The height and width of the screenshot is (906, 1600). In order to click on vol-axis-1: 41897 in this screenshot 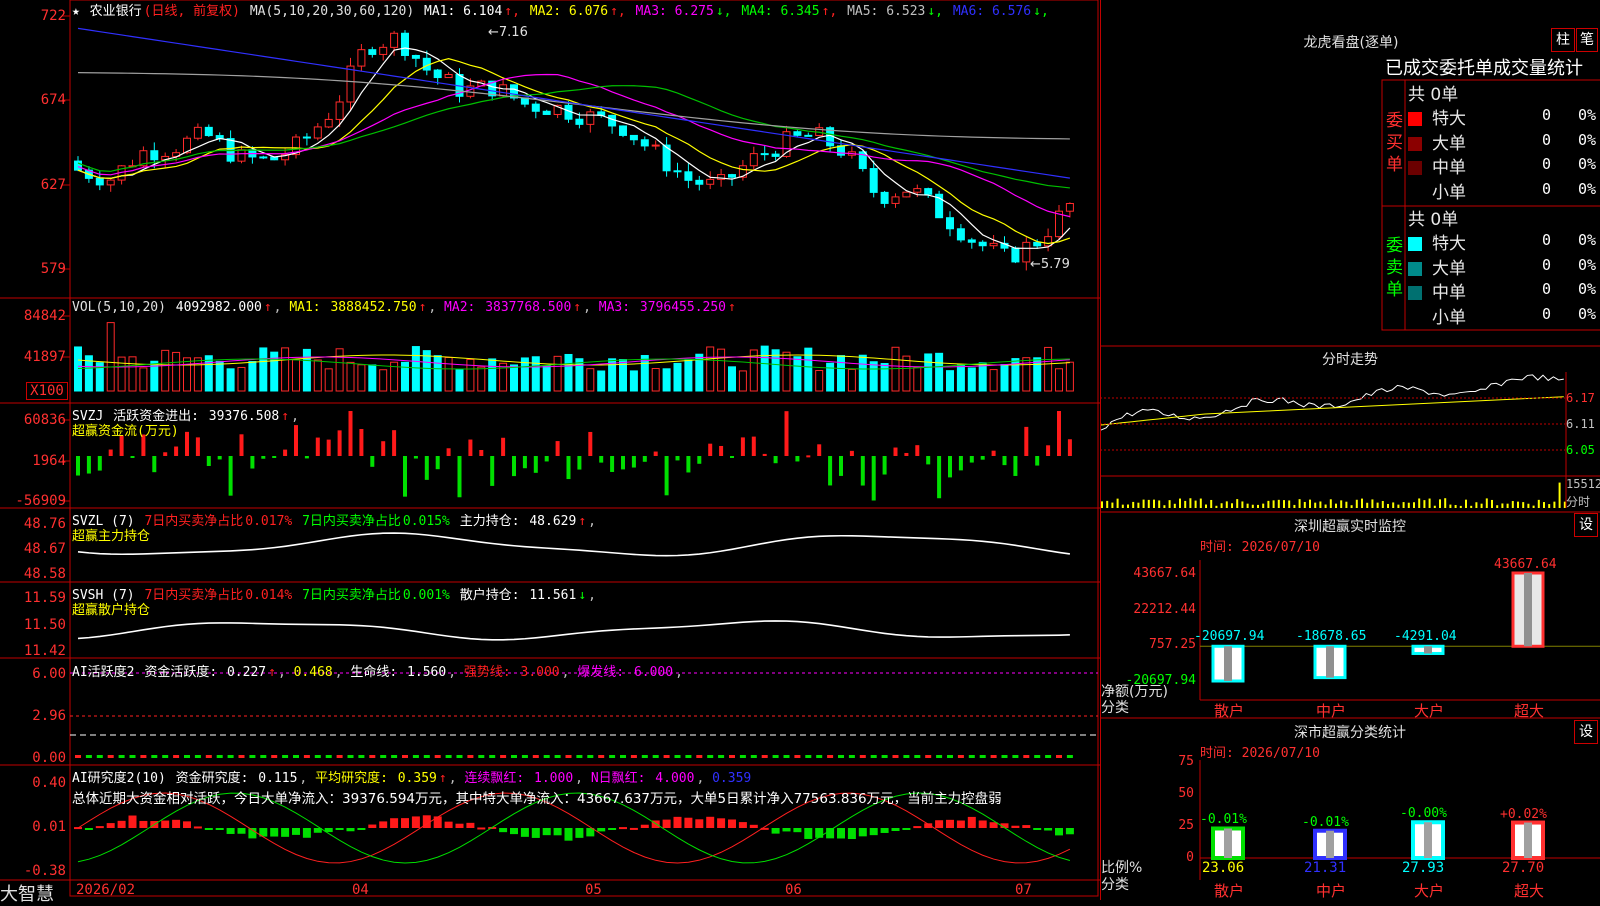, I will do `click(44, 357)`.